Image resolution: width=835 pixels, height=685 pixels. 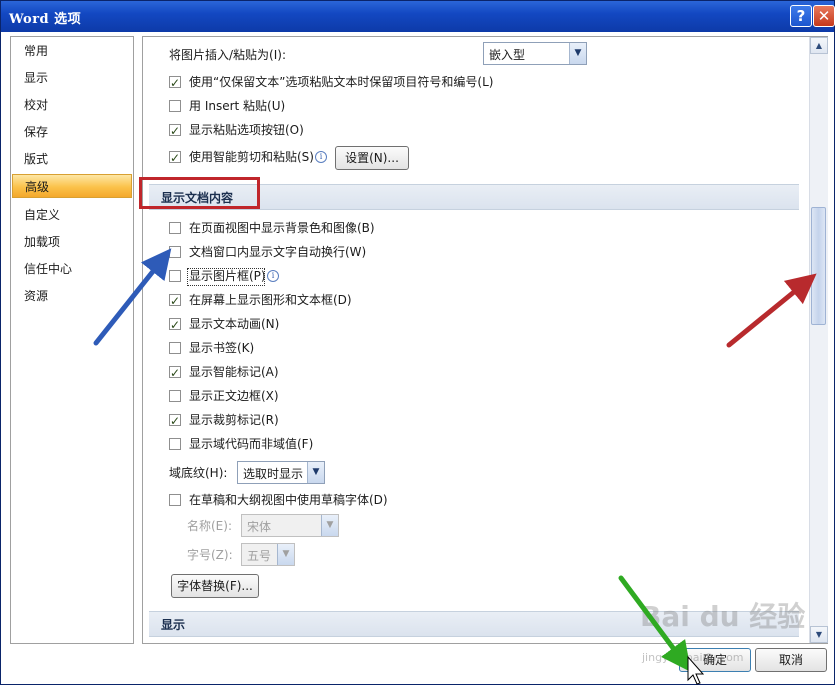 I want to click on blue-arrow, so click(x=132, y=297).